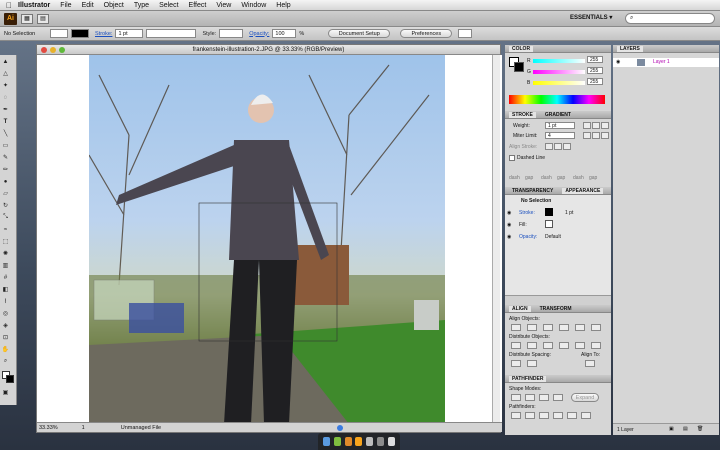  What do you see at coordinates (44, 50) in the screenshot?
I see `close-icon` at bounding box center [44, 50].